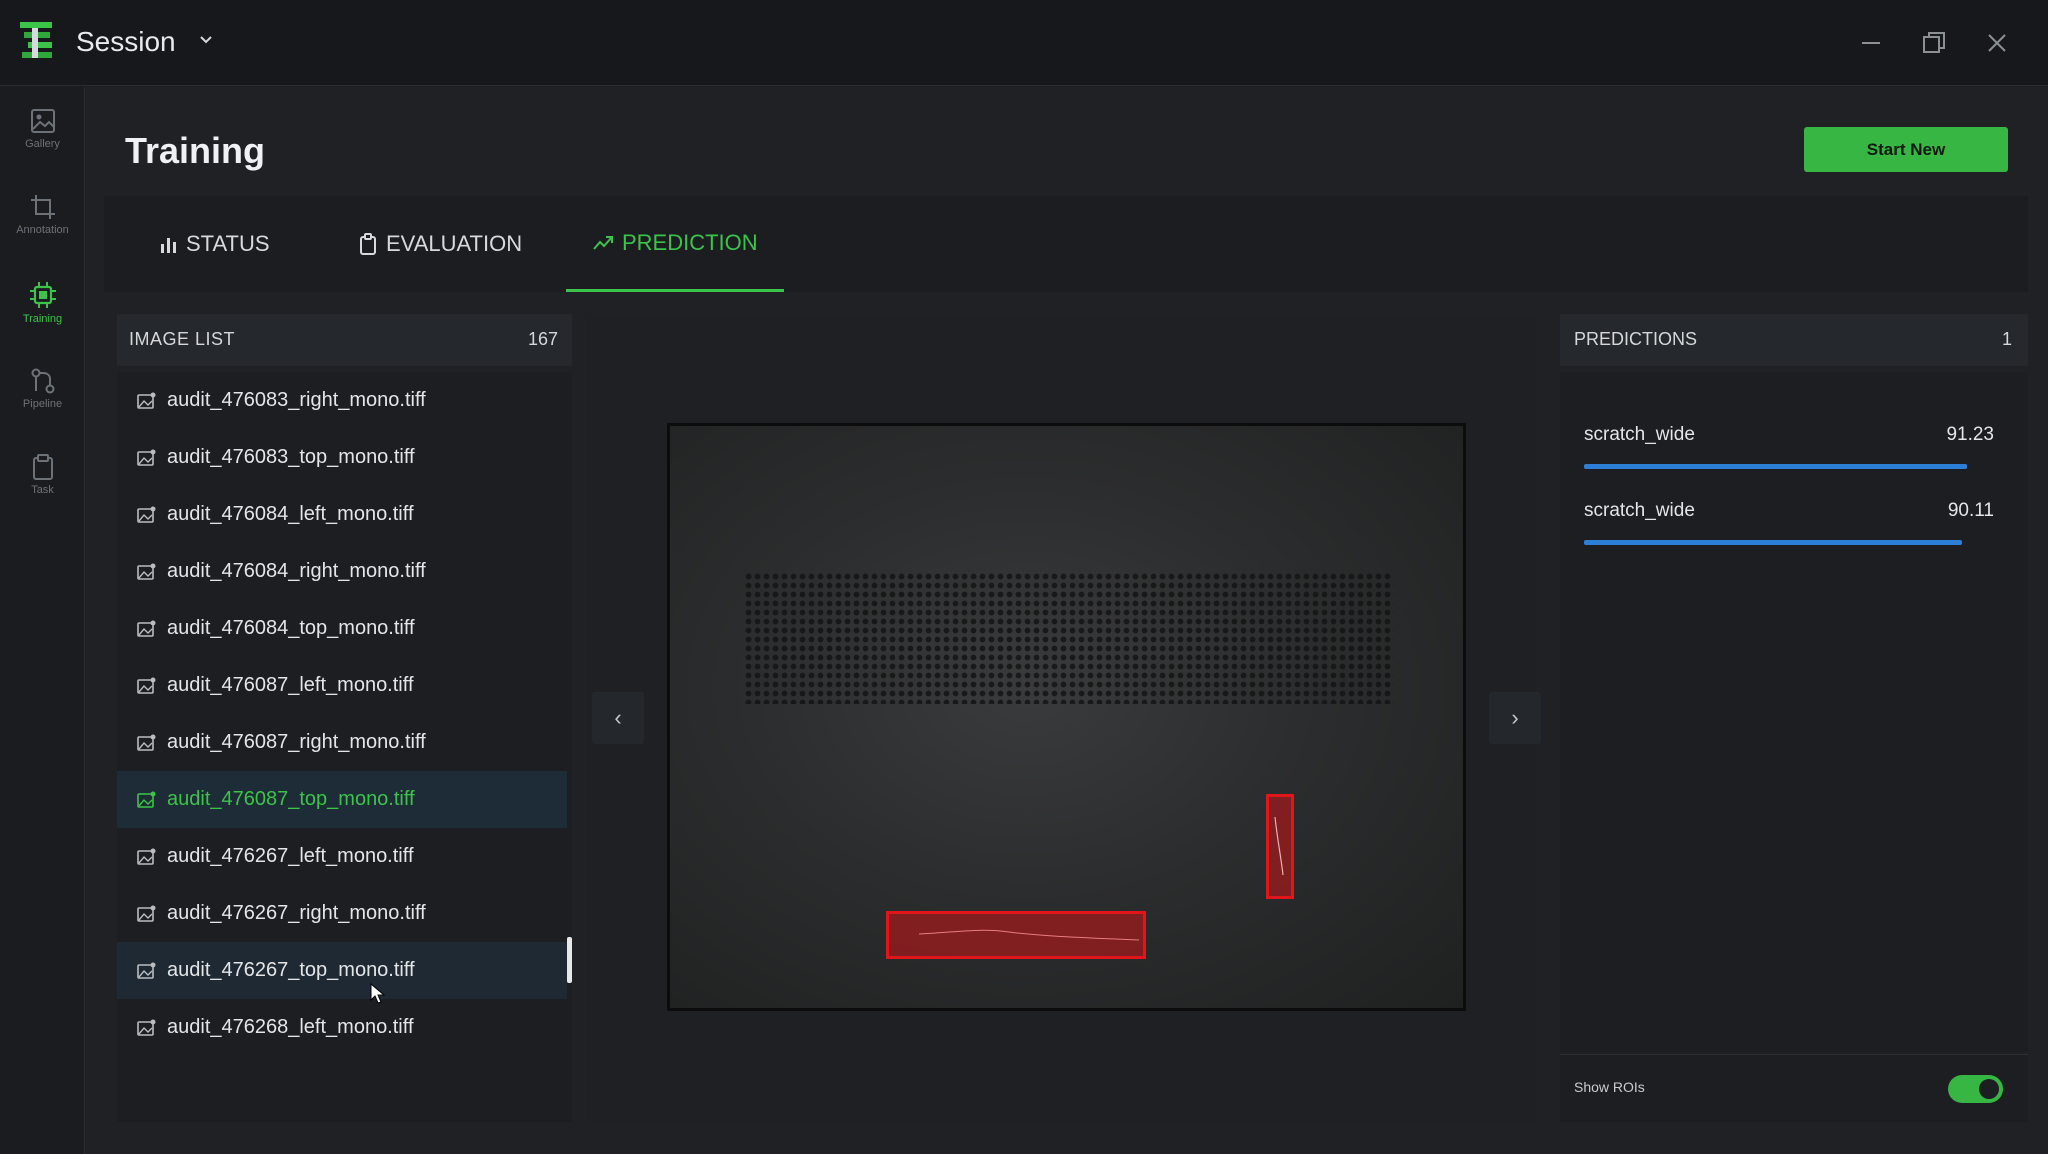 The width and height of the screenshot is (2048, 1154). What do you see at coordinates (228, 243) in the screenshot?
I see `tab-label: STATUS` at bounding box center [228, 243].